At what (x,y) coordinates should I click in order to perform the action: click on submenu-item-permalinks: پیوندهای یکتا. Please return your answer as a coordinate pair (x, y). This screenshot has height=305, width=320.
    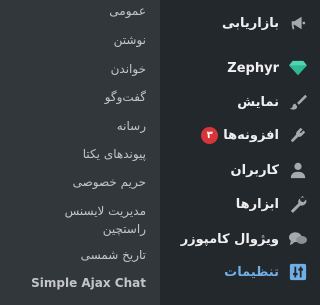
    Looking at the image, I should click on (76, 154).